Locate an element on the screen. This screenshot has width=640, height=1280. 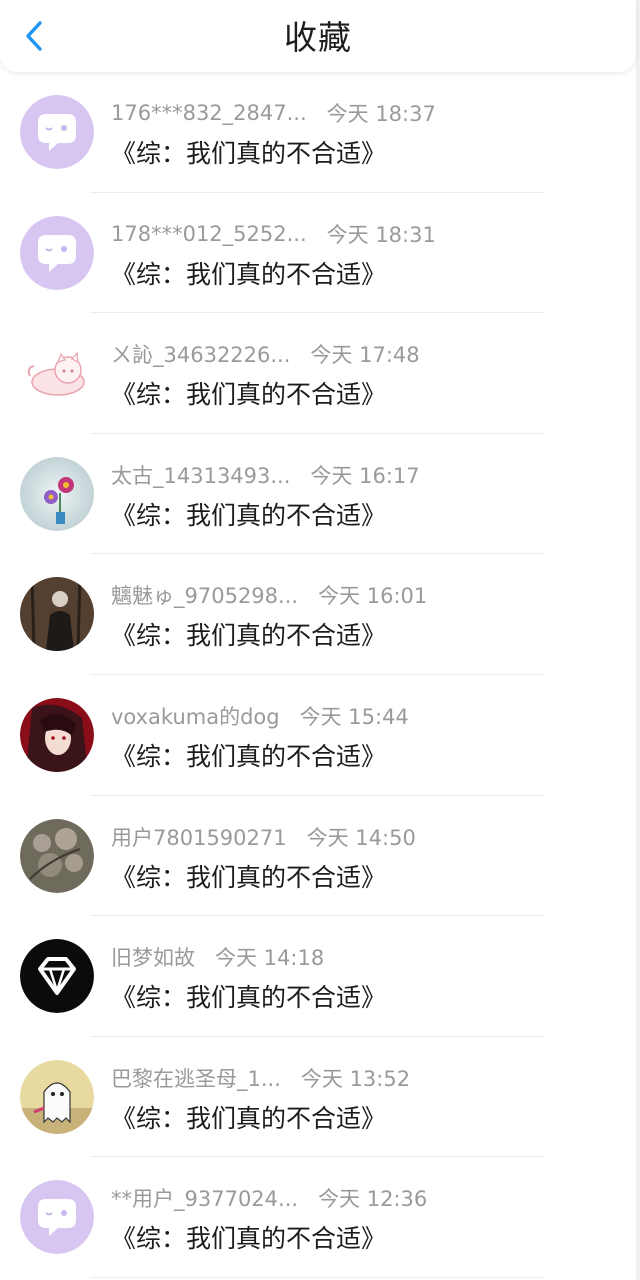
list-item: ㄨ訫_34632226... 今天 17:48 《综：我们真的不合适》 is located at coordinates (320, 373).